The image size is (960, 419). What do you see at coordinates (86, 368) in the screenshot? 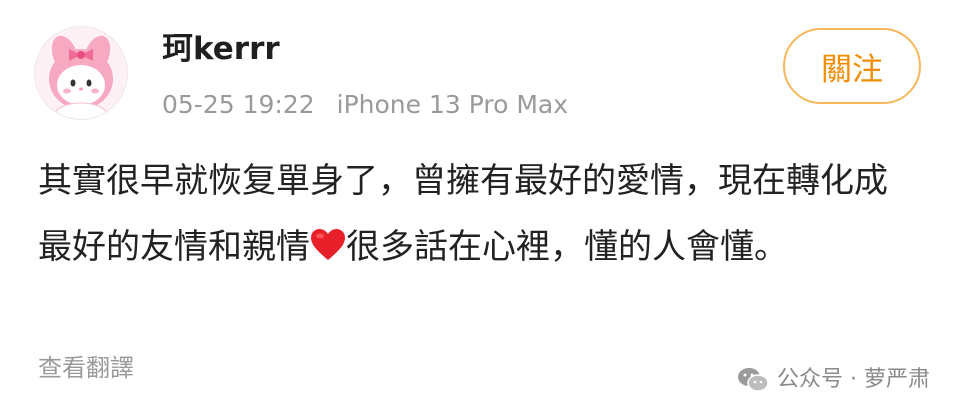
I see `translate-link: 查看翻譯` at bounding box center [86, 368].